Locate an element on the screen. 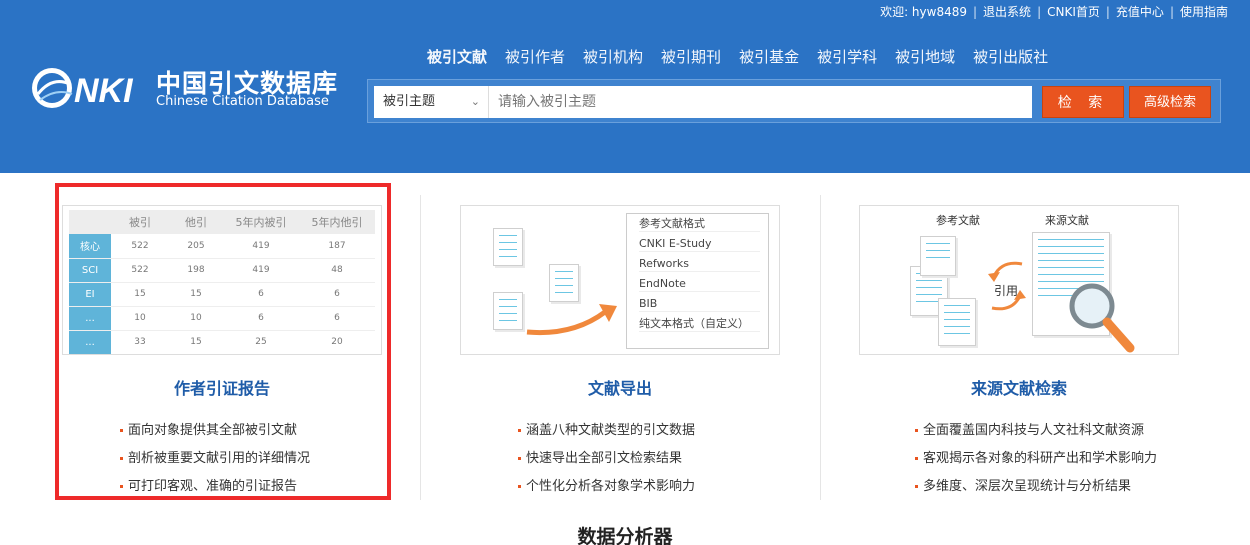  tab-cited-fund: 被引基金 is located at coordinates (769, 57).